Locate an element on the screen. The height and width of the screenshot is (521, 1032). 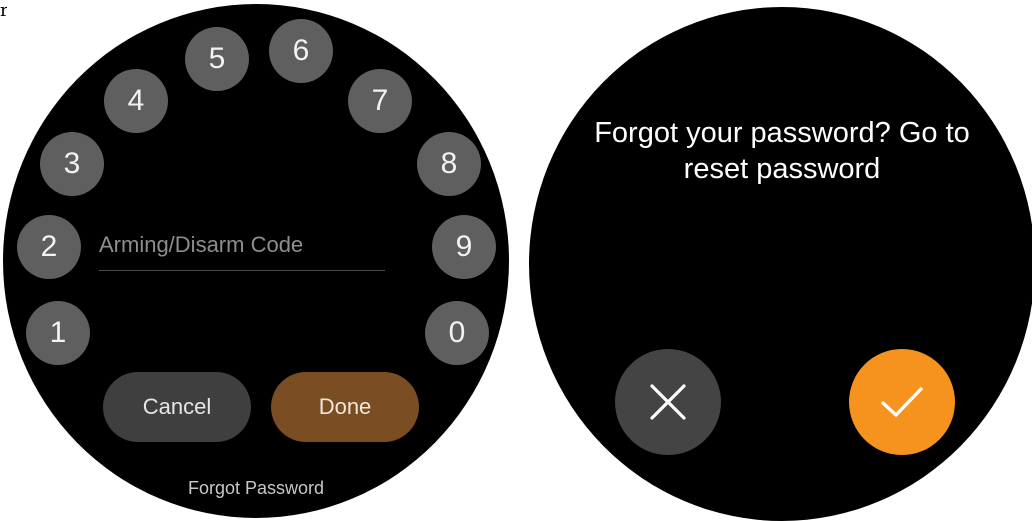
edge-glyph: r is located at coordinates (3, 11).